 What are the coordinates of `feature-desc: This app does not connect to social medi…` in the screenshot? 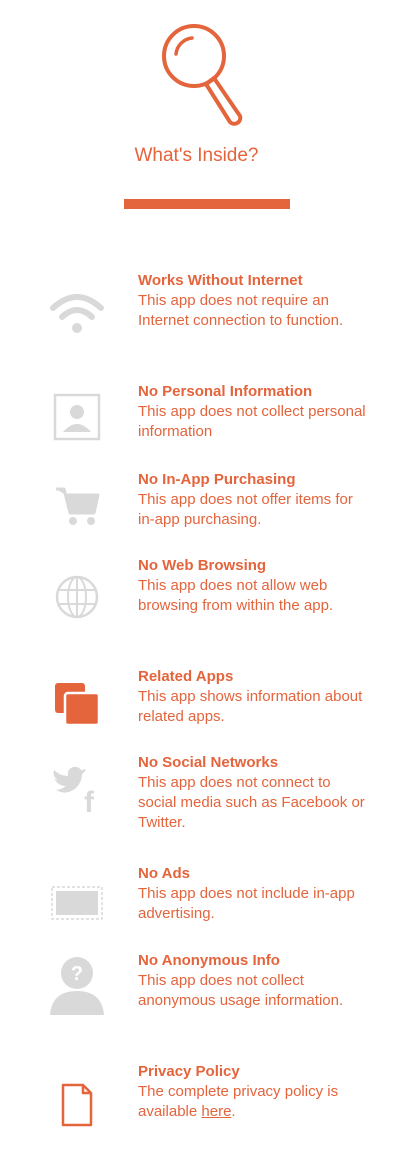 It's located at (251, 802).